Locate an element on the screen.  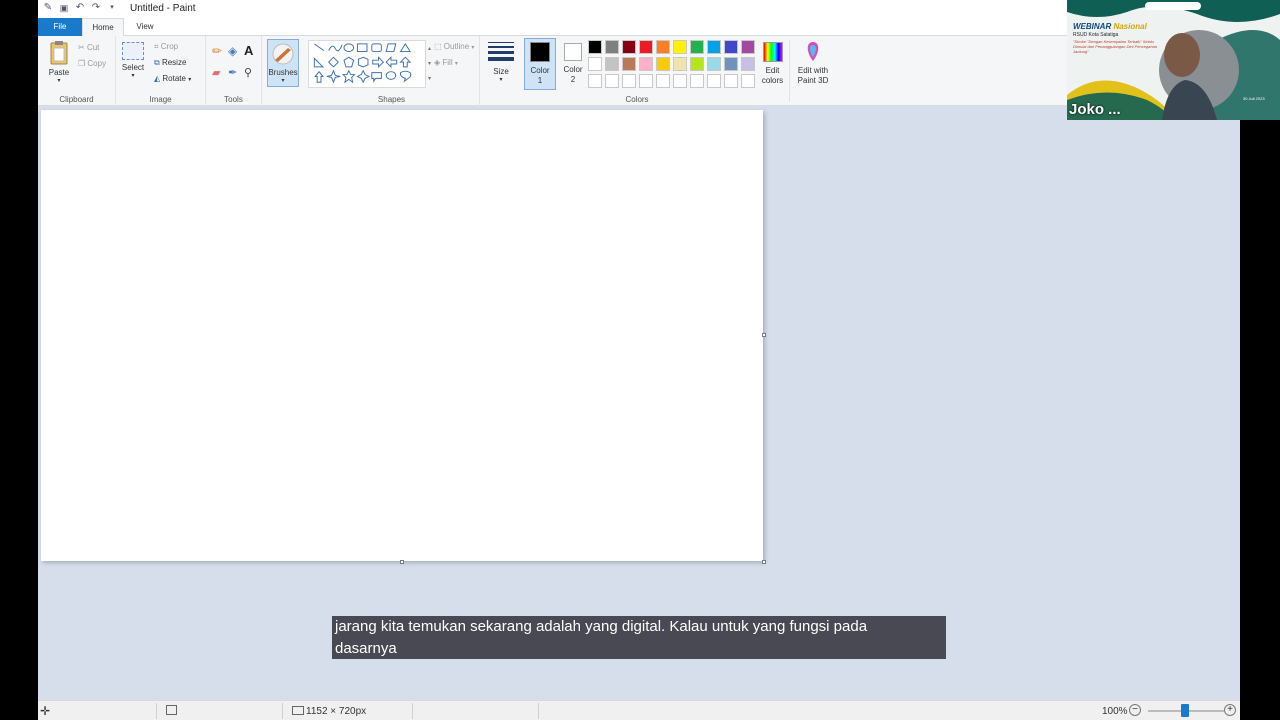
tools-group-label: Tools is located at coordinates (233, 99).